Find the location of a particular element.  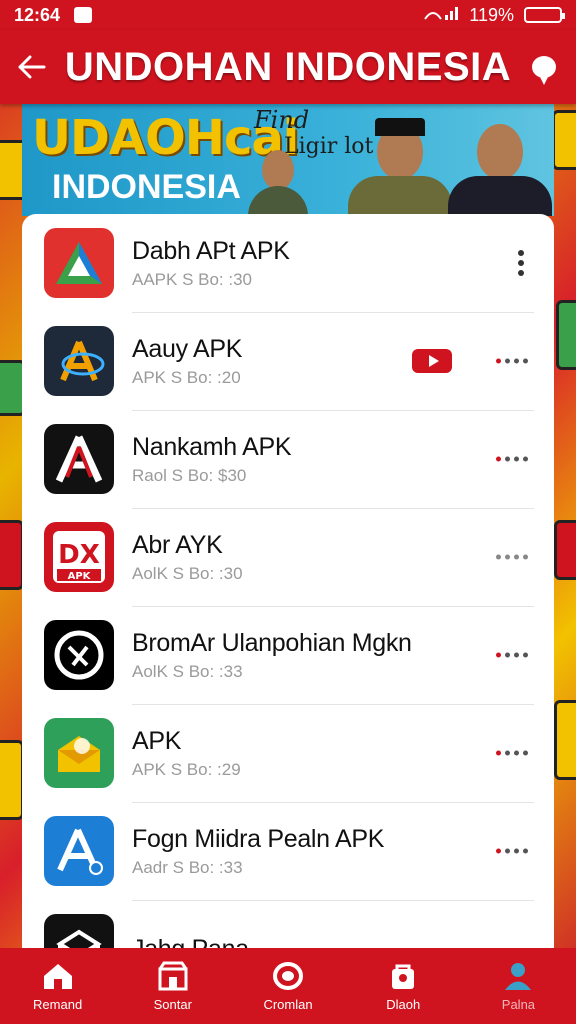

app-meta: APK S Bo: :29 is located at coordinates (186, 769).